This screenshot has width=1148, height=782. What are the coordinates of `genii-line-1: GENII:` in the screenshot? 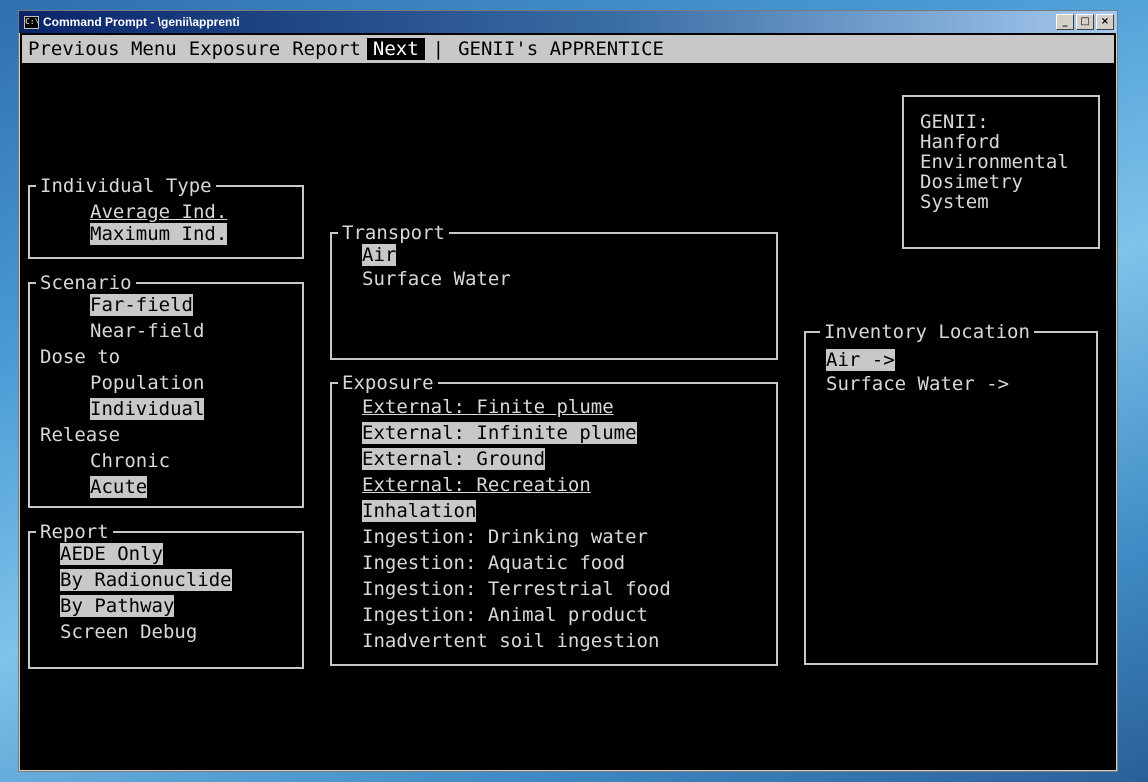 It's located at (954, 122).